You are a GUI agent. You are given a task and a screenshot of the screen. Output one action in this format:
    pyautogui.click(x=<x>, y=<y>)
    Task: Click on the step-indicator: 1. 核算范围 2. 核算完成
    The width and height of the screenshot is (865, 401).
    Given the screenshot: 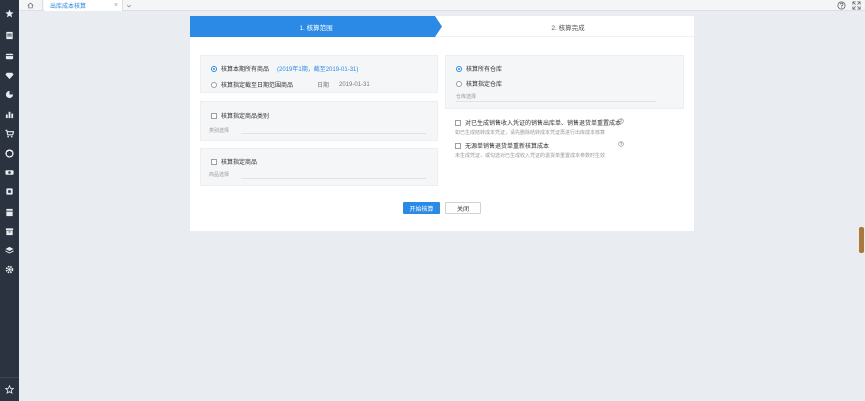 What is the action you would take?
    pyautogui.click(x=442, y=26)
    